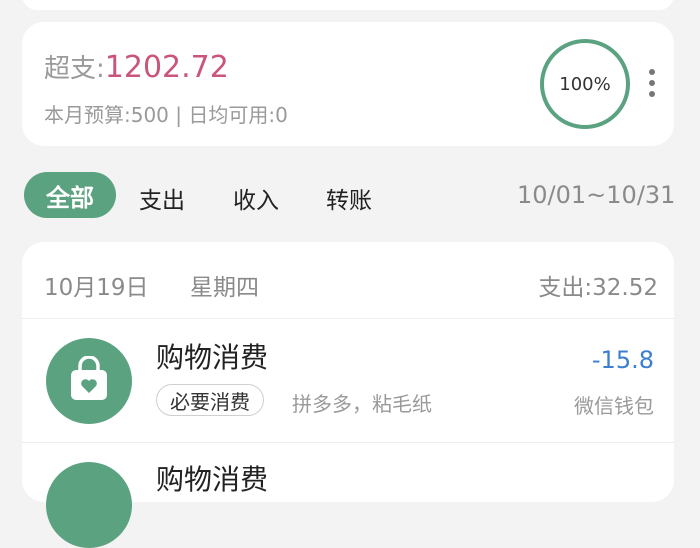 The height and width of the screenshot is (548, 700). What do you see at coordinates (598, 288) in the screenshot?
I see `day-expense-total: 支出:32.52` at bounding box center [598, 288].